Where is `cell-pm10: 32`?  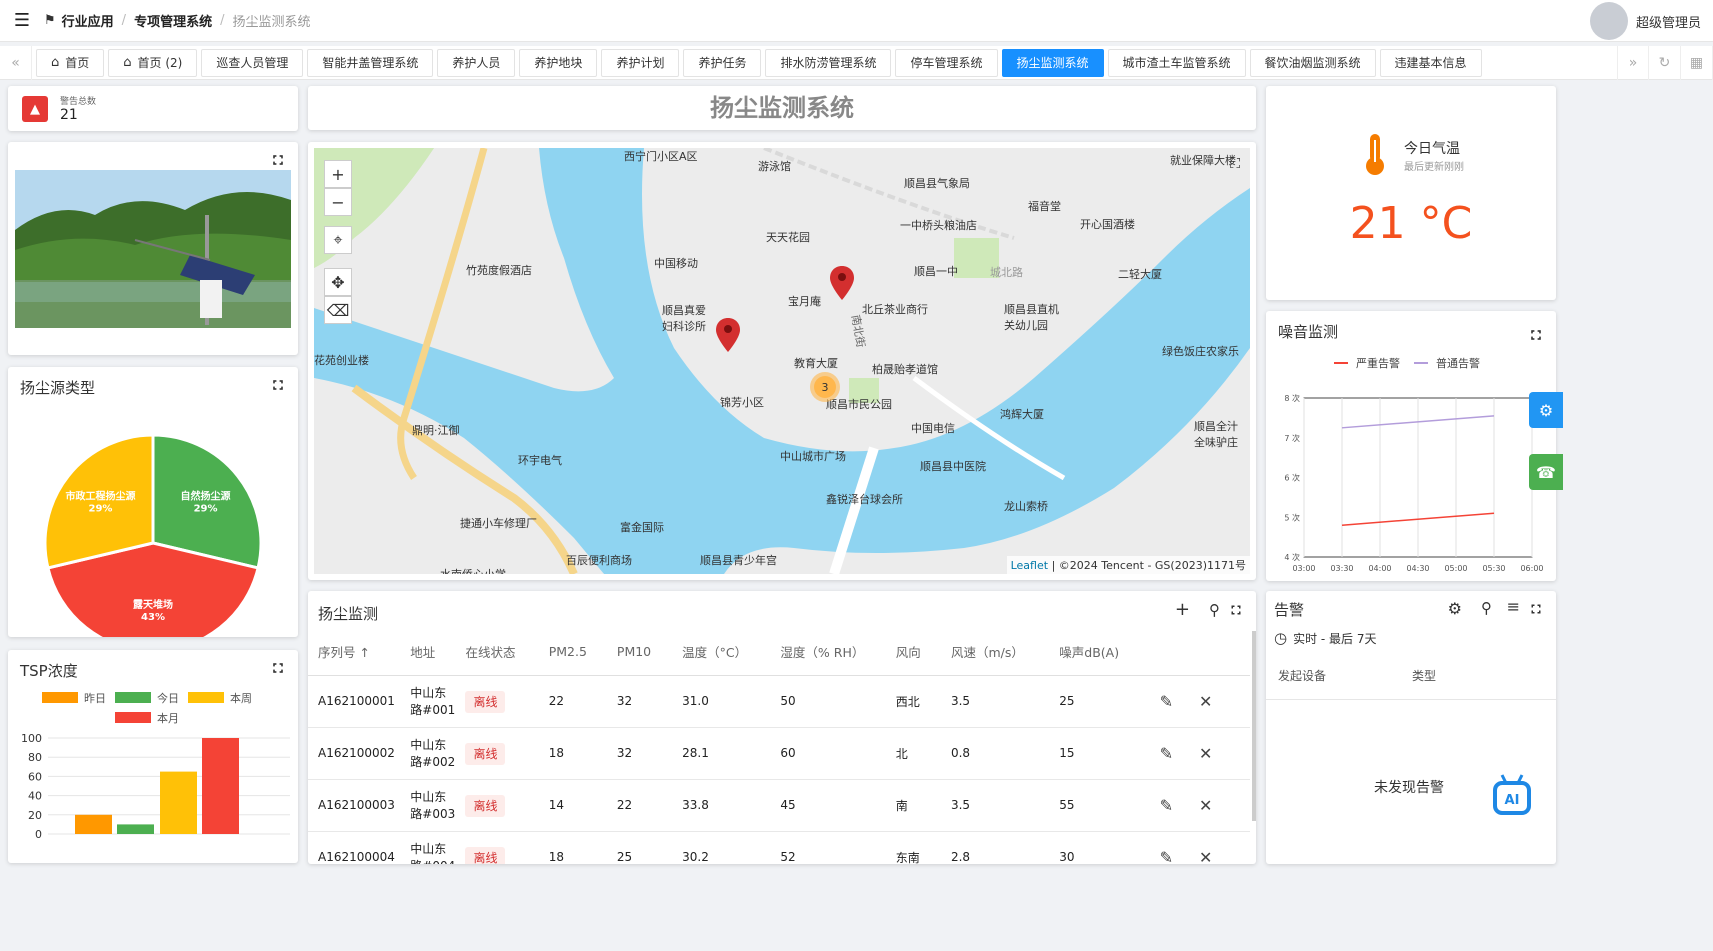
cell-pm10: 32 is located at coordinates (639, 701).